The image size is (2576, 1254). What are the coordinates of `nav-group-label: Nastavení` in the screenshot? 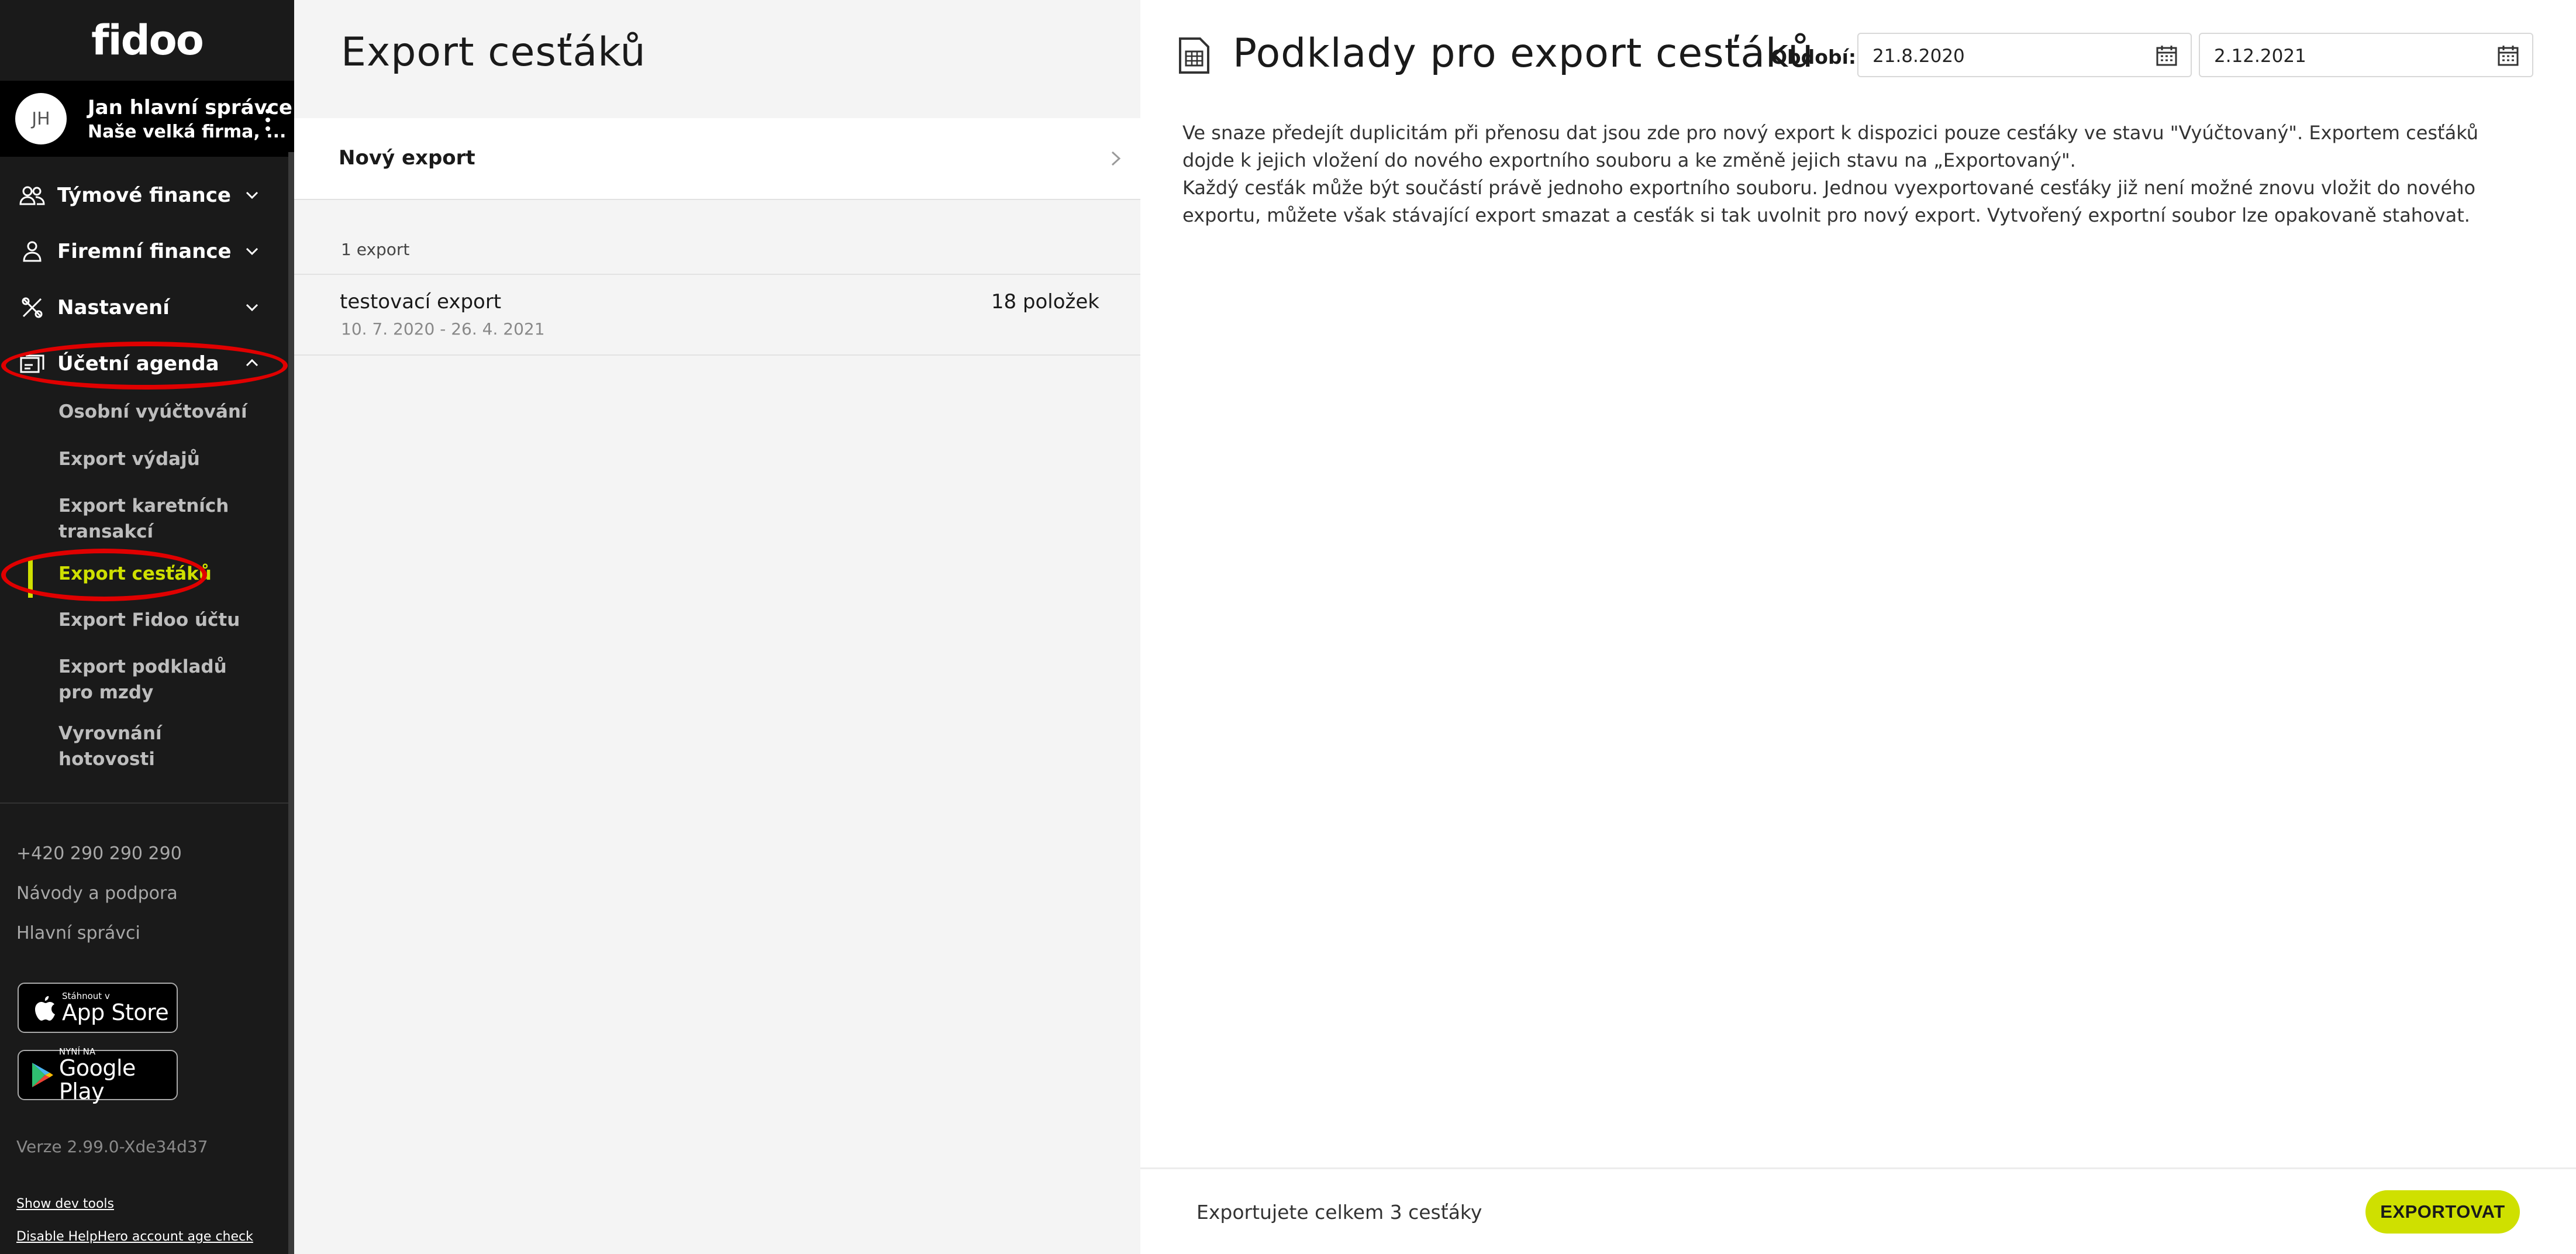 It's located at (114, 307).